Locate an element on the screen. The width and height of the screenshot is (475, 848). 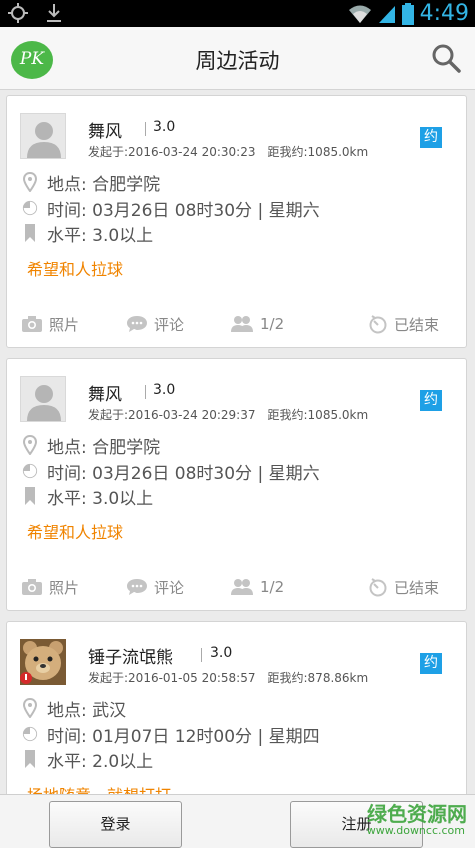
activity-description: 场地随意，就想打打 is located at coordinates (99, 788).